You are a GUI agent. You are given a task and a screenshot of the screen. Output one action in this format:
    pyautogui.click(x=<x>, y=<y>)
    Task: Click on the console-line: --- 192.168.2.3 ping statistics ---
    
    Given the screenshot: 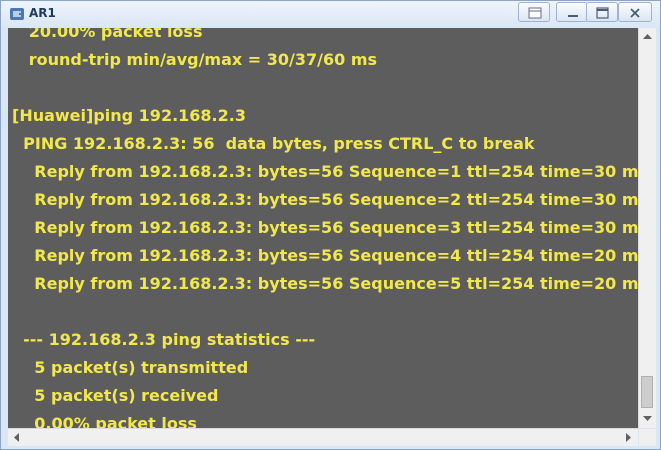 What is the action you would take?
    pyautogui.click(x=164, y=339)
    